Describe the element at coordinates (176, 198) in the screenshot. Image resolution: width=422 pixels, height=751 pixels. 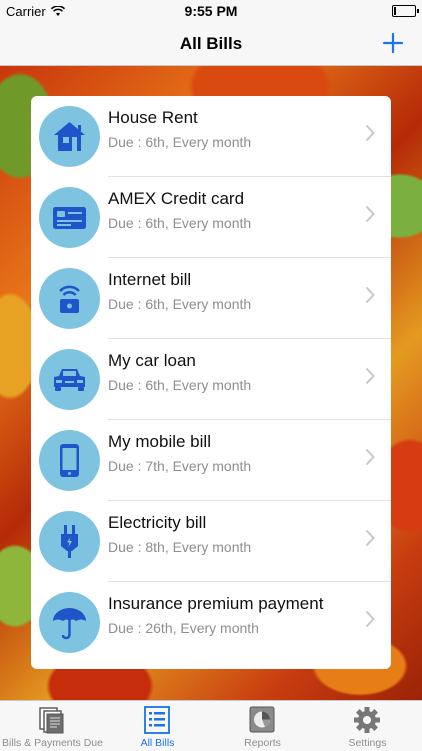
I see `bill-title: AMEX Credit card` at that location.